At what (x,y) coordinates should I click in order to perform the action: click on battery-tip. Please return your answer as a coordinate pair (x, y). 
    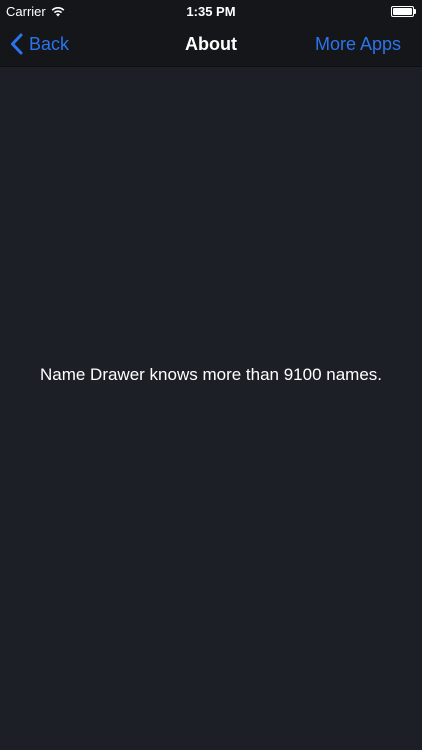
    Looking at the image, I should click on (415, 11).